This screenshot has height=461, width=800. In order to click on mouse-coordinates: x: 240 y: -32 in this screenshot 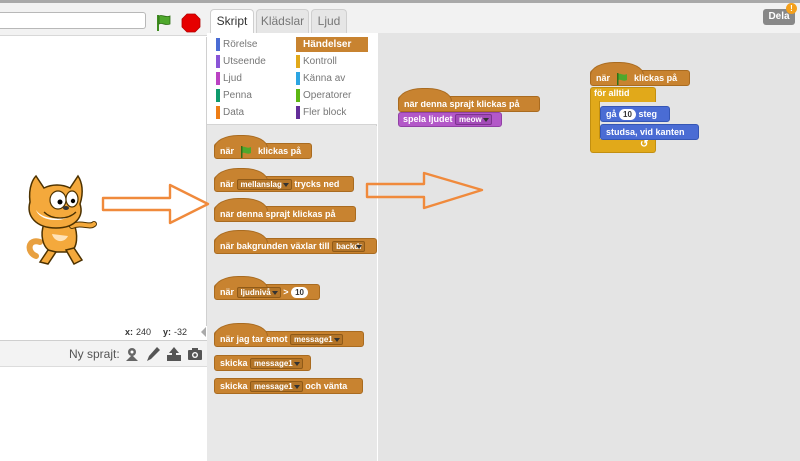, I will do `click(103, 333)`.